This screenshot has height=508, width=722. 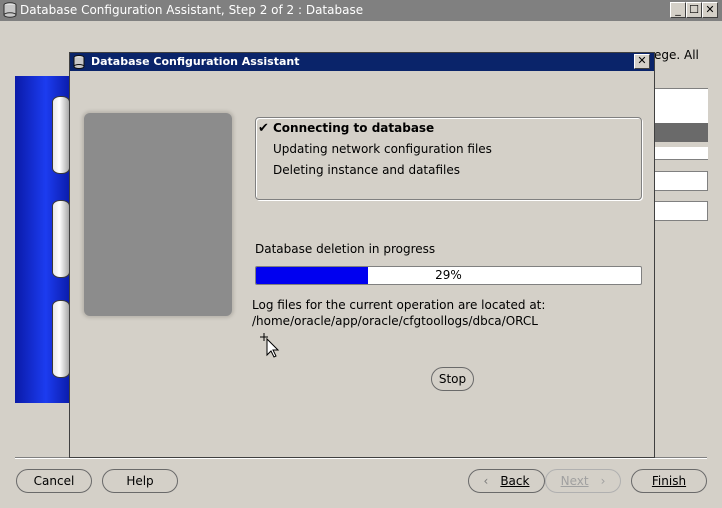 I want to click on stop-button: Stop, so click(x=452, y=379).